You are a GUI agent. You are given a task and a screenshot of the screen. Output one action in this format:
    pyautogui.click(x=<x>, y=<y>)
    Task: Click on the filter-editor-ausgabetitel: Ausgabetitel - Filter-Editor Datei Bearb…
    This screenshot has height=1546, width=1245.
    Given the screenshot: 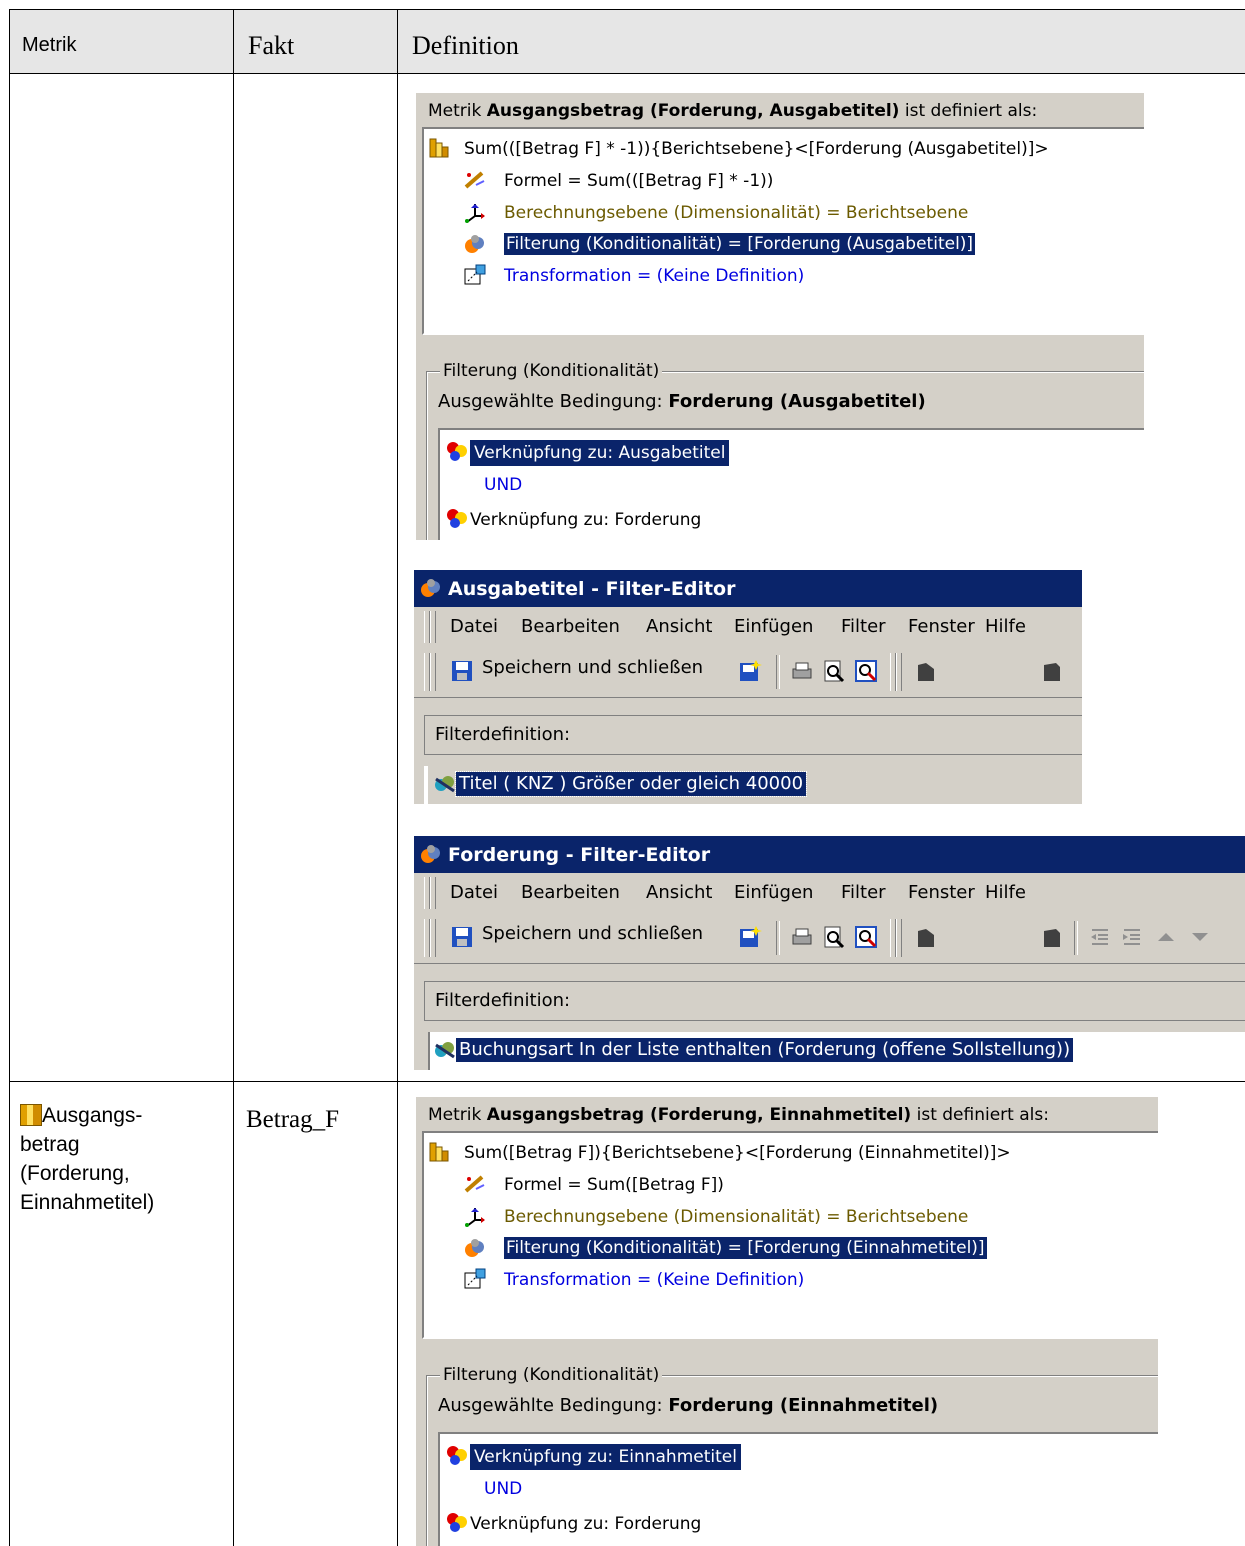 What is the action you would take?
    pyautogui.click(x=748, y=687)
    